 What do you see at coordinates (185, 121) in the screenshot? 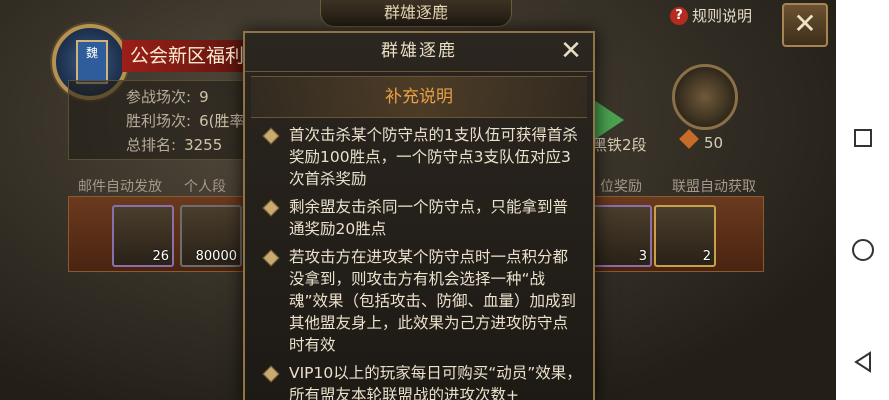
I see `stat-wins: 胜利场次: 6(胜率` at bounding box center [185, 121].